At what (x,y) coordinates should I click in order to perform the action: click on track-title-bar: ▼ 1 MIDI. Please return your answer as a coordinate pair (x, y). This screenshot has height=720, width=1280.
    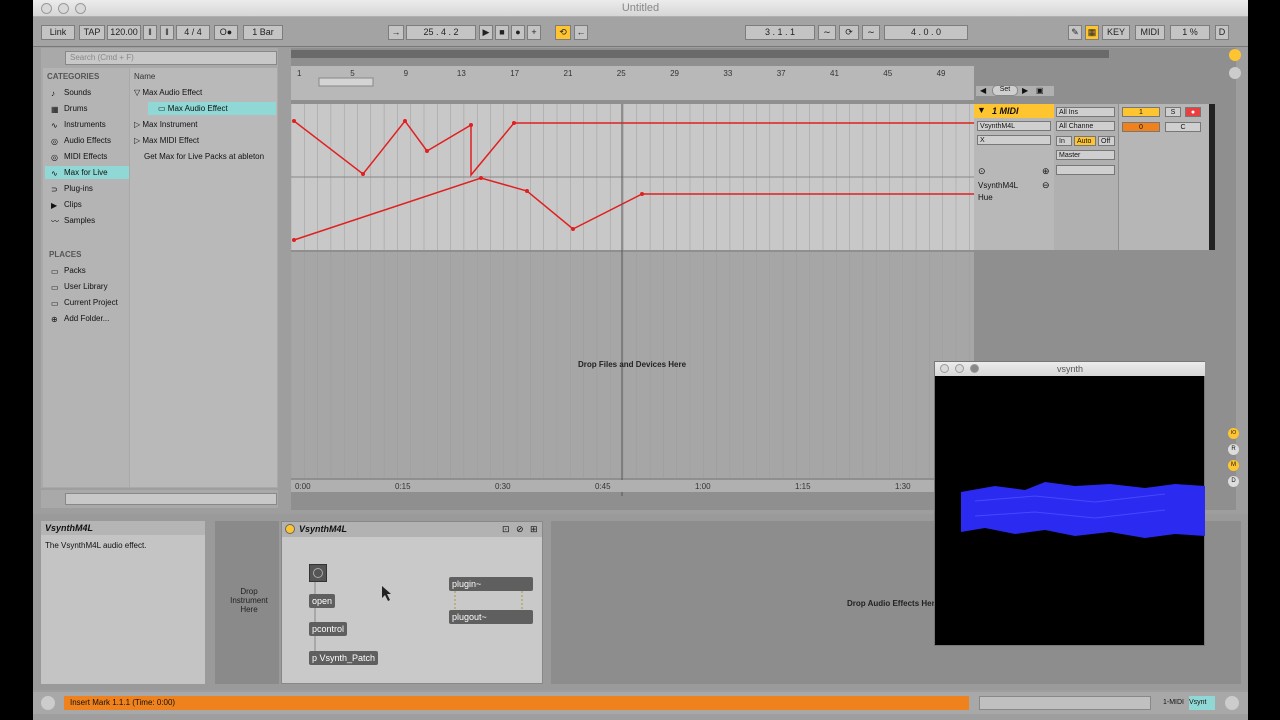
    Looking at the image, I should click on (1014, 111).